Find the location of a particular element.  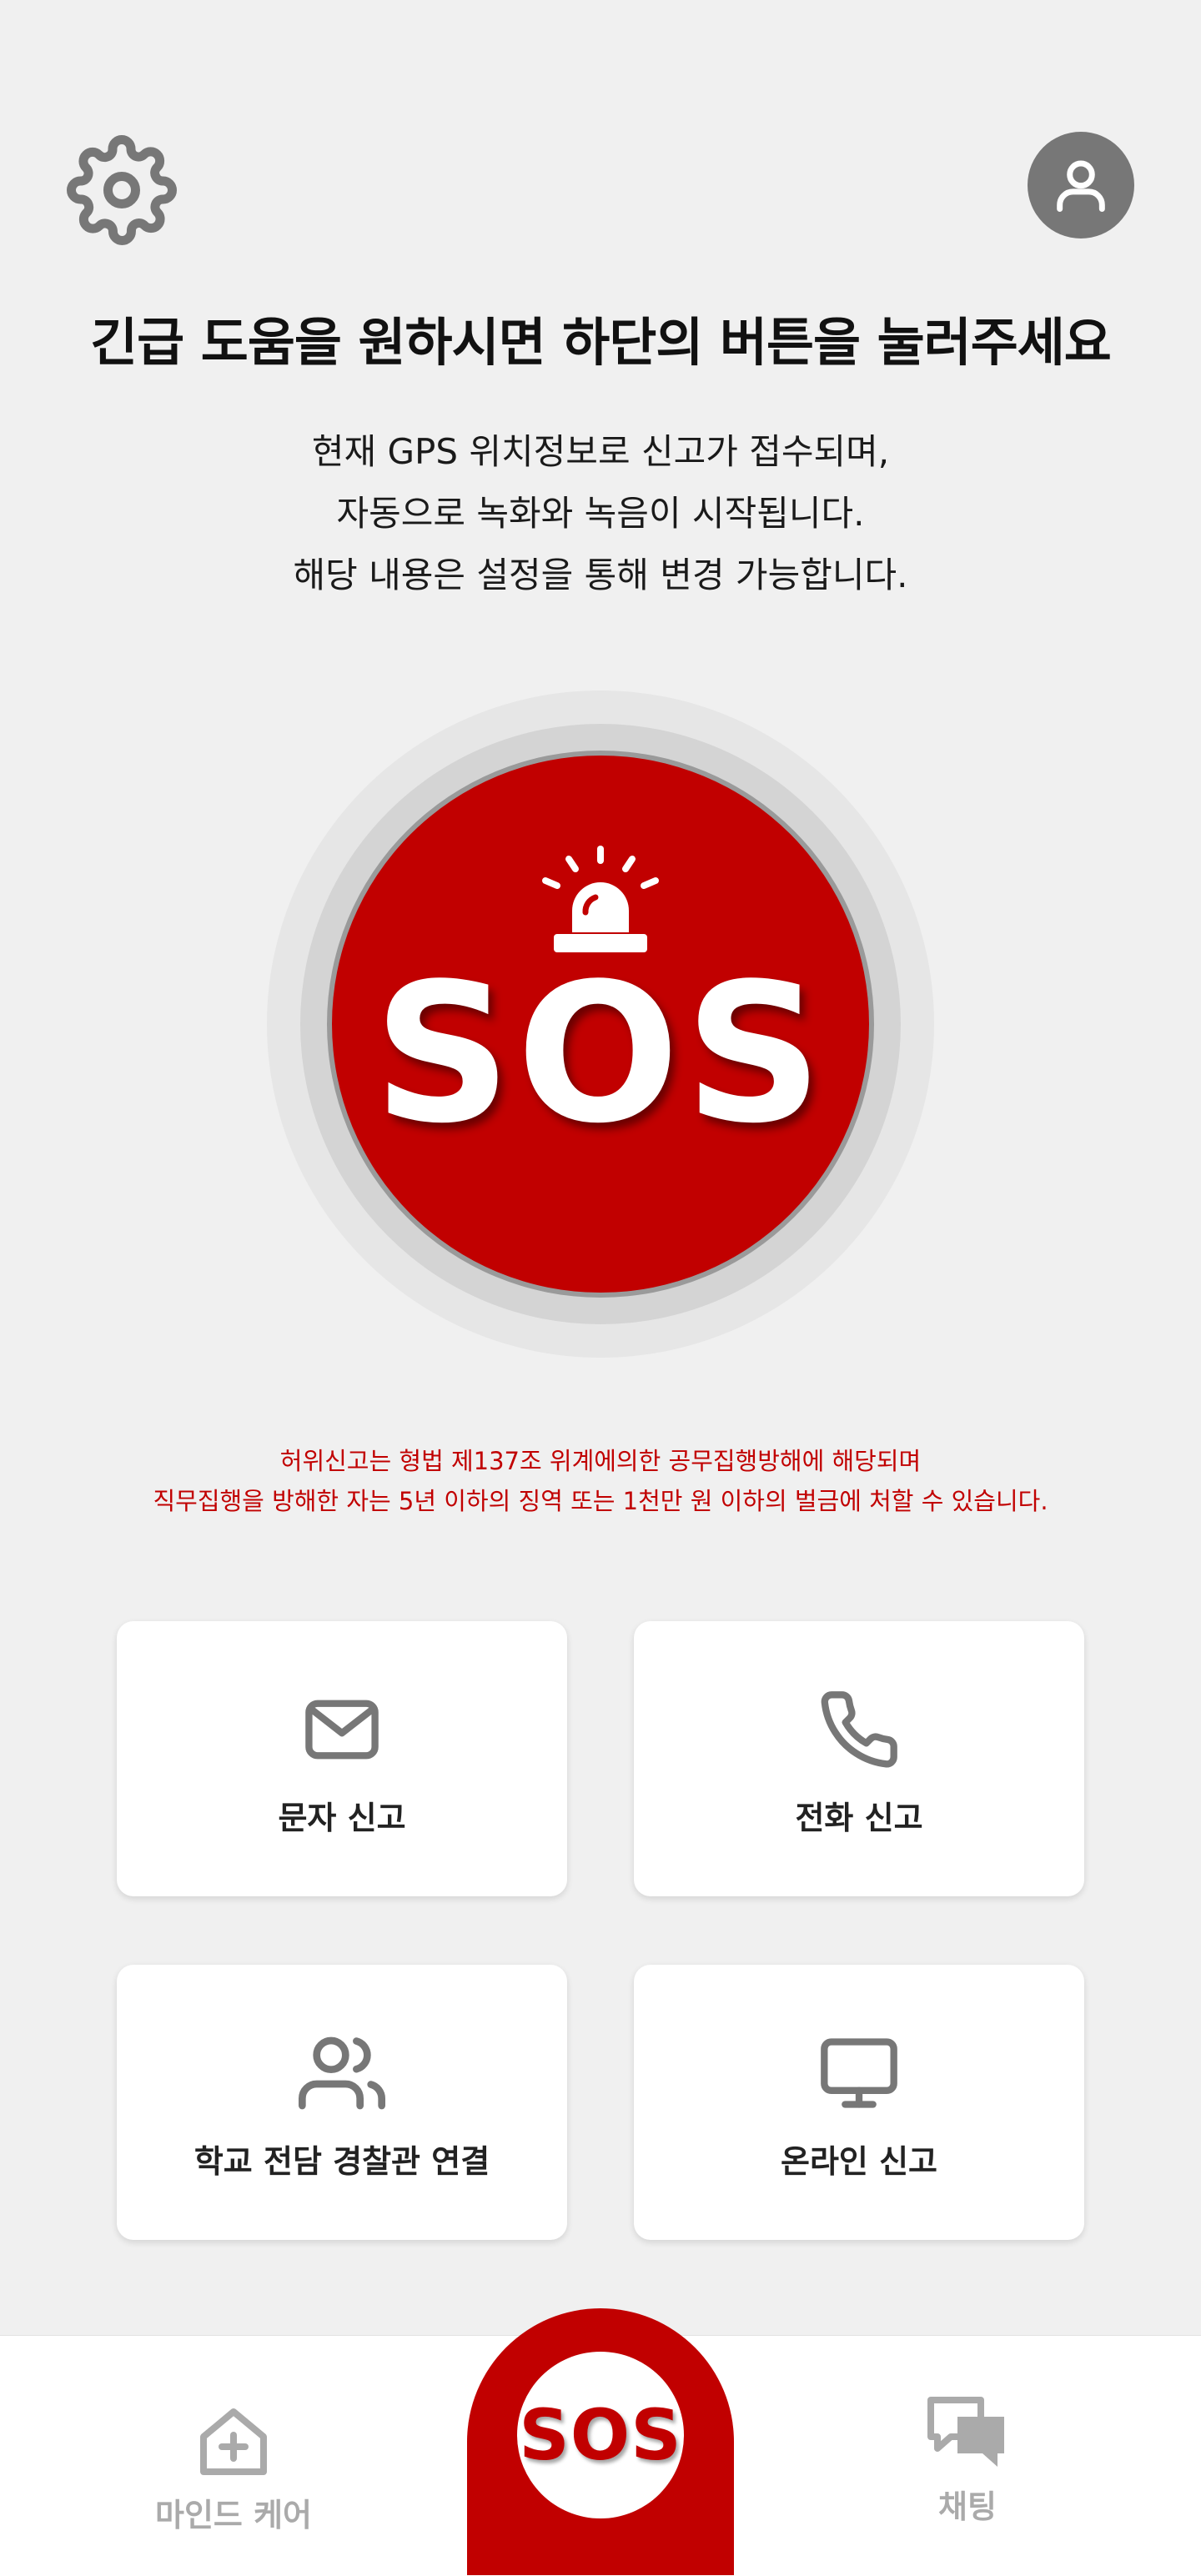

profile-button is located at coordinates (1081, 185).